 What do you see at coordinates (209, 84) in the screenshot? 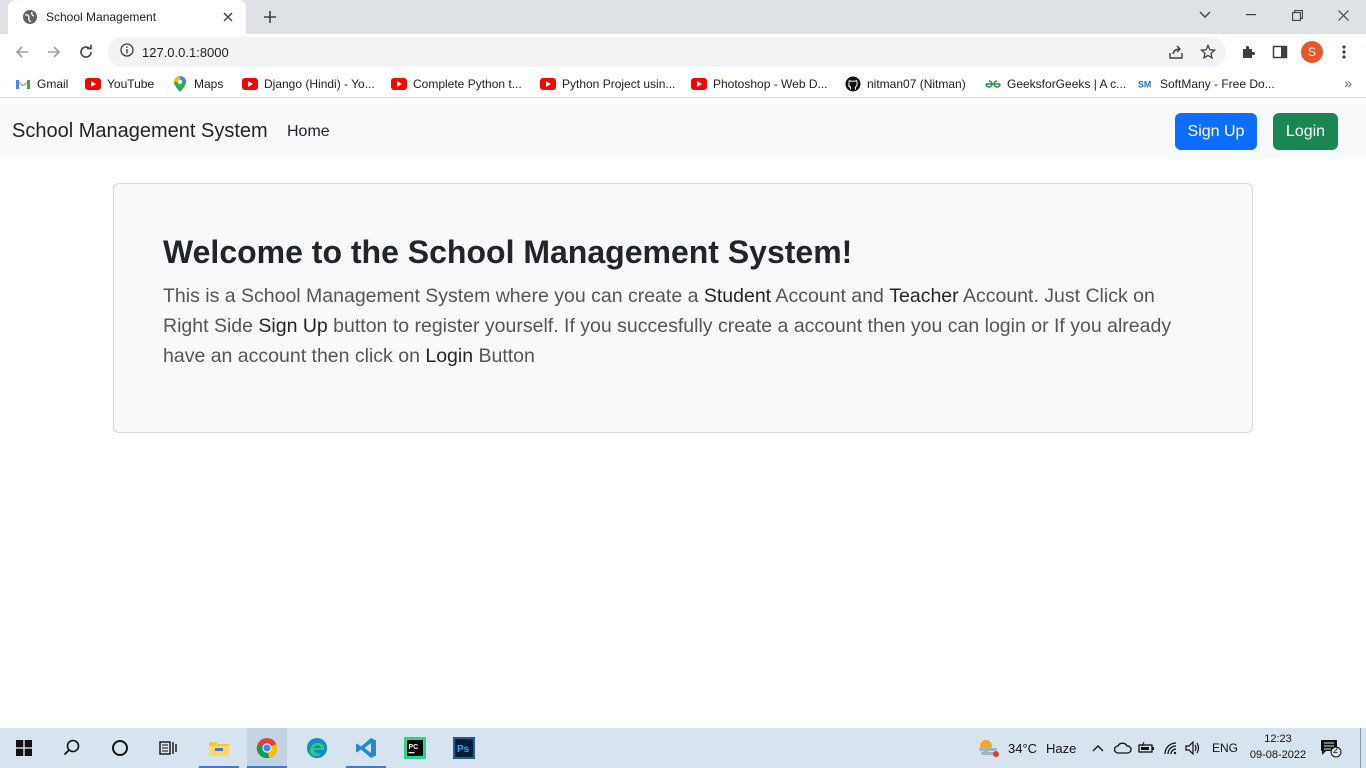
I see `bookmark-label: Maps` at bounding box center [209, 84].